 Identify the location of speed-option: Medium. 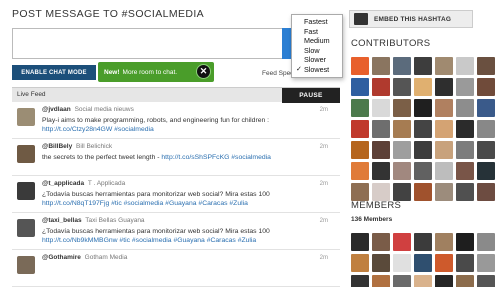
(317, 41).